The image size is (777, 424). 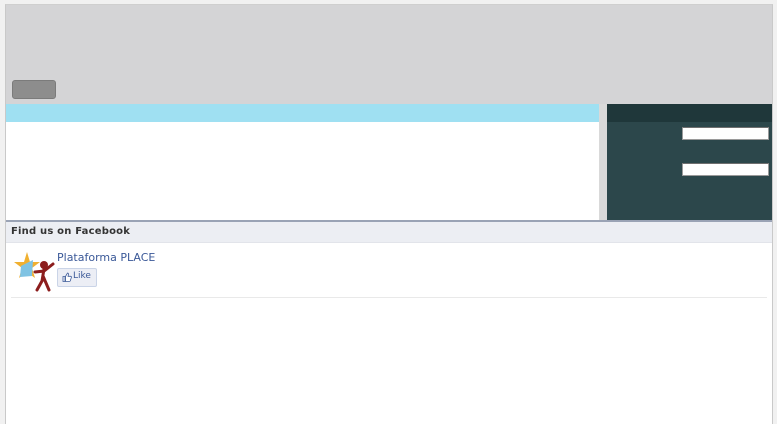 What do you see at coordinates (106, 257) in the screenshot?
I see `facebook-page-name: Plataforma PLACE` at bounding box center [106, 257].